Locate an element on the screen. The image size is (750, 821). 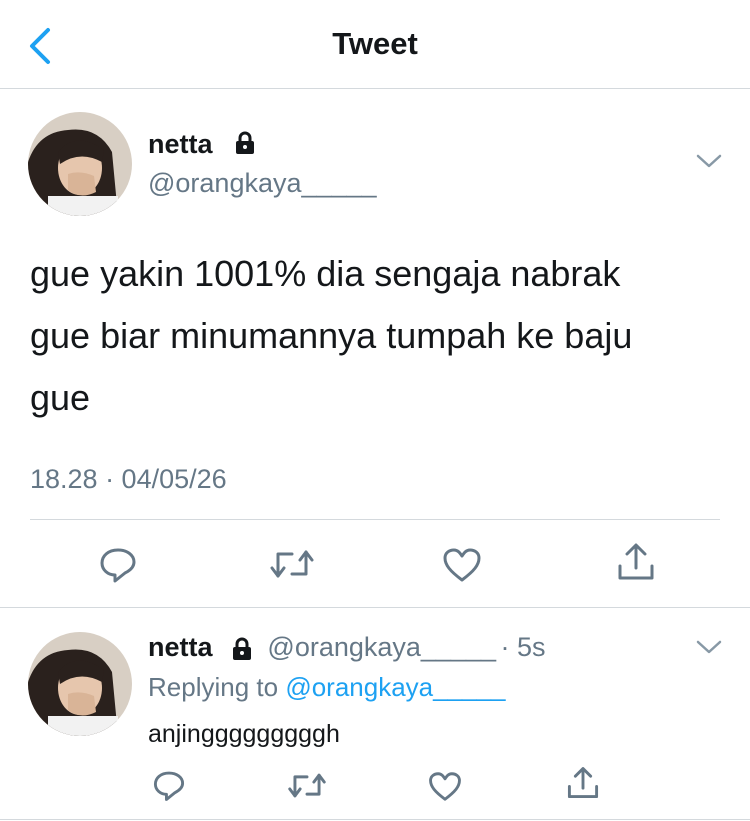
author-name: netta is located at coordinates (203, 144).